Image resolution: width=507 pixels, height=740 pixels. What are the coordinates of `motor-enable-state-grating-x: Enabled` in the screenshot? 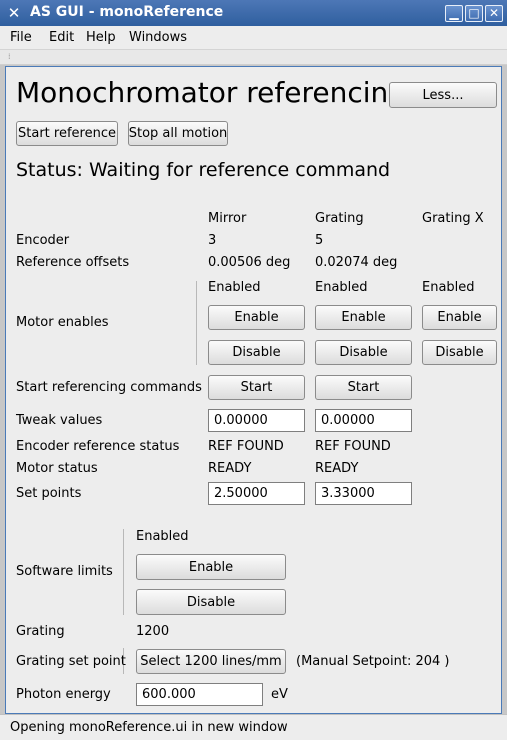 It's located at (448, 287).